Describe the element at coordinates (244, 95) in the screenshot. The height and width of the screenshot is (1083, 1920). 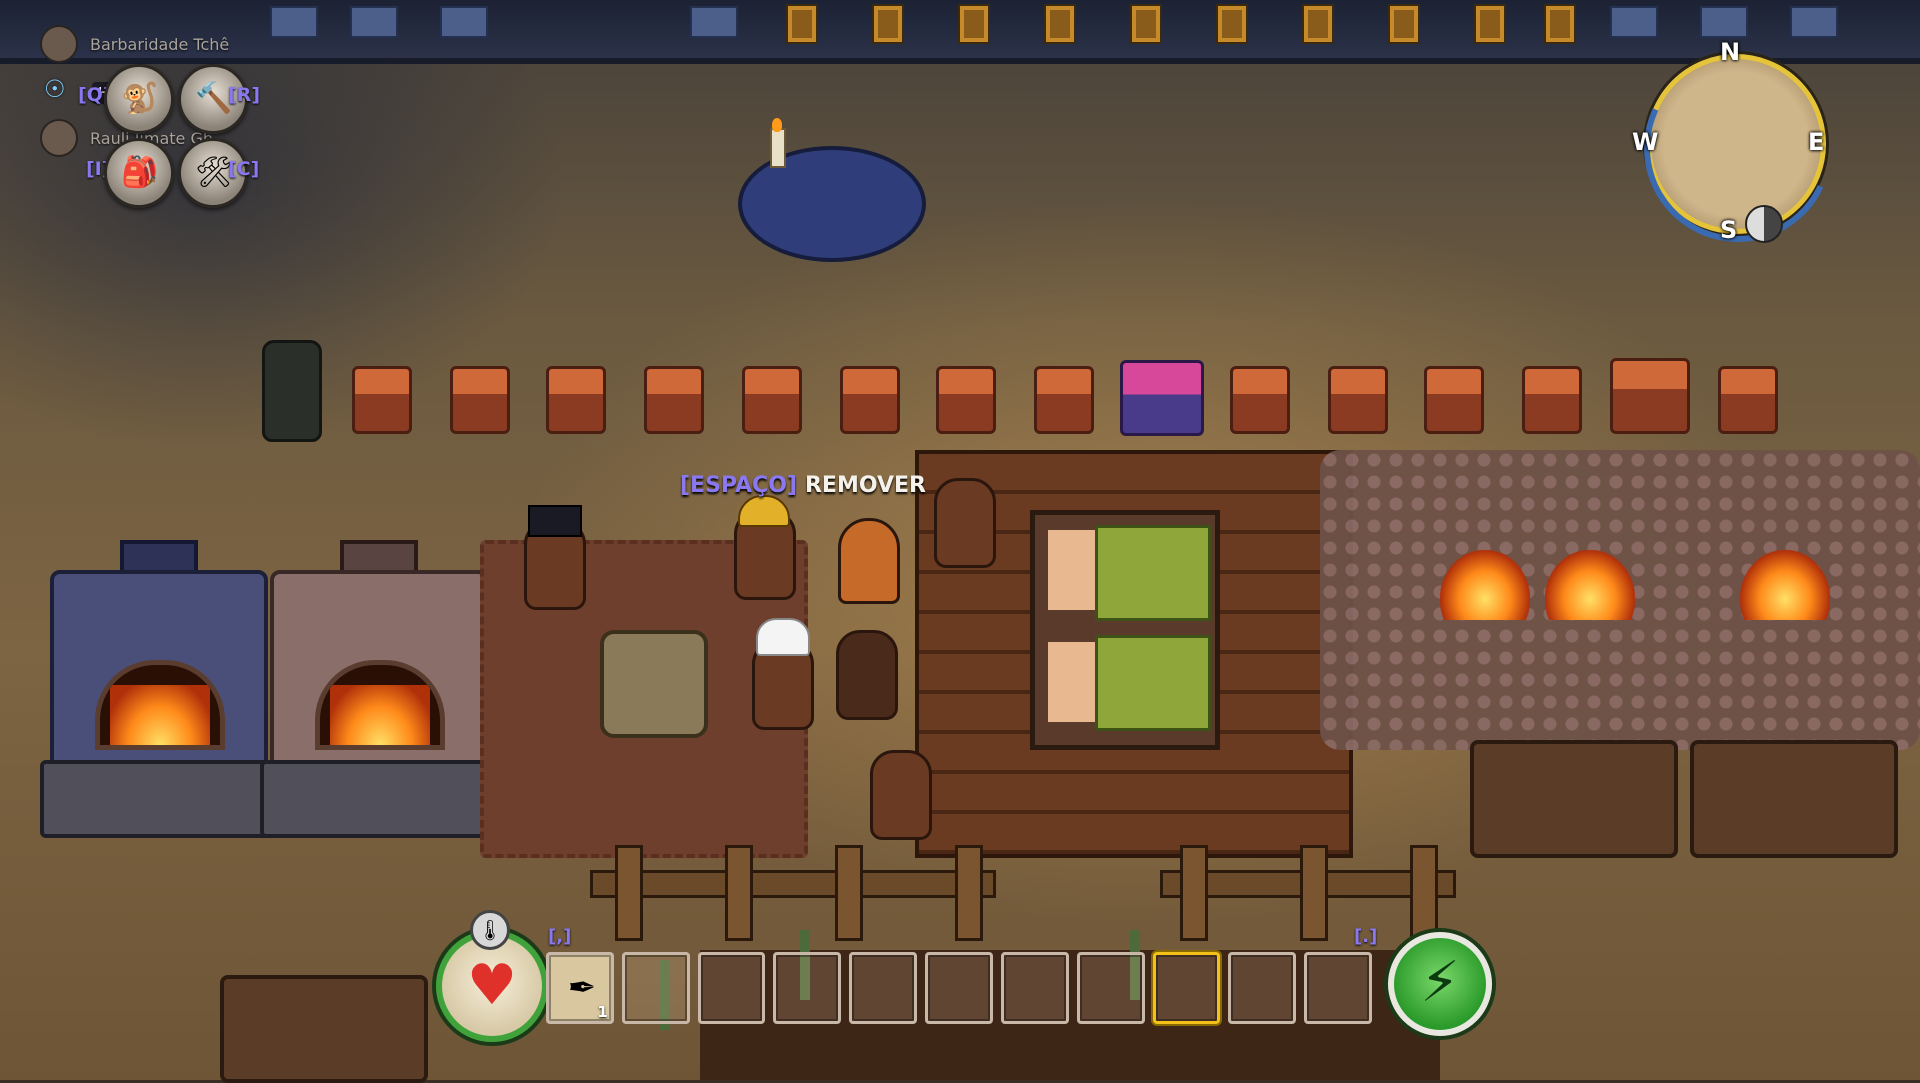
I see `key-hint: [R]` at that location.